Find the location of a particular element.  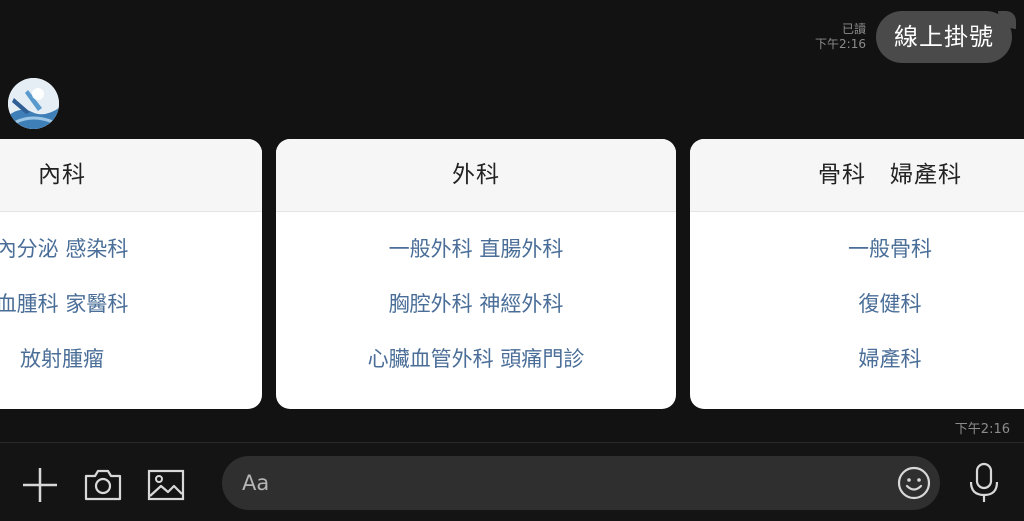

plus-icon is located at coordinates (40, 485).